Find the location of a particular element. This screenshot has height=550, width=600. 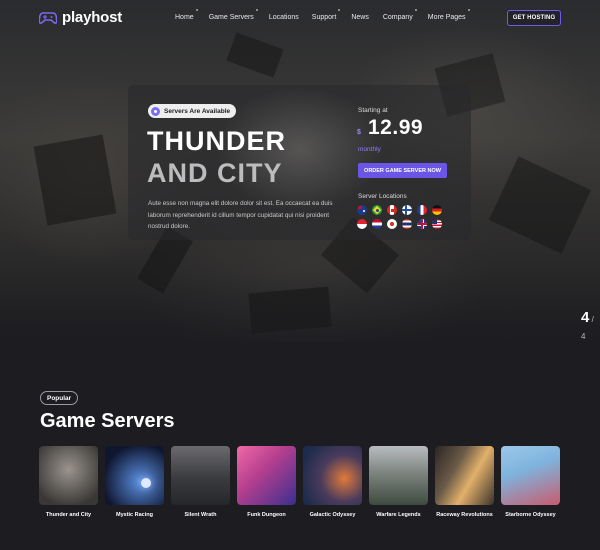

badge-text: Servers Are Available is located at coordinates (197, 111).